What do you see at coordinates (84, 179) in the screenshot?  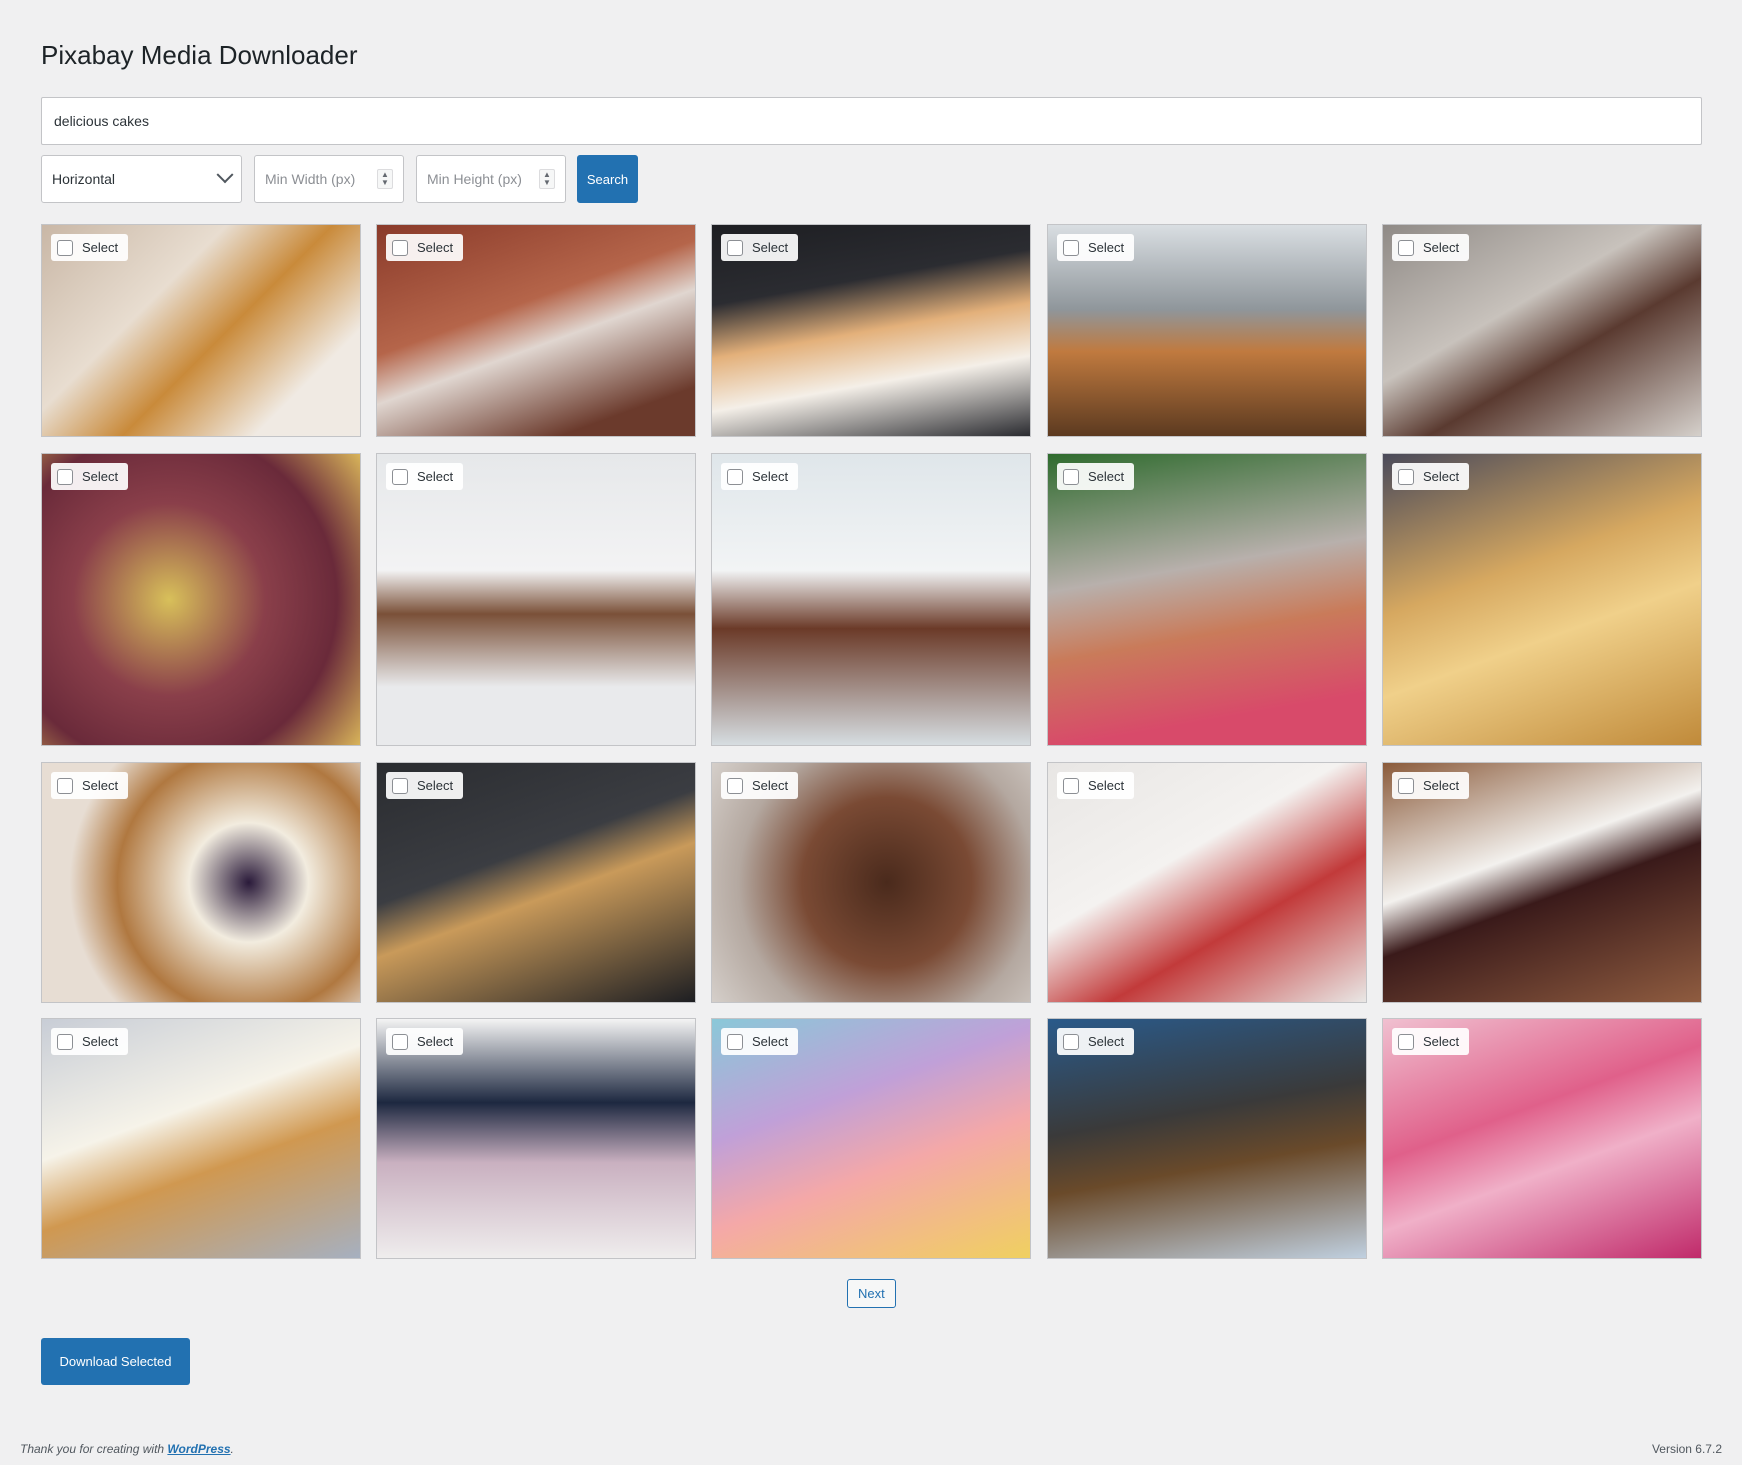 I see `orientation-value: Horizontal` at bounding box center [84, 179].